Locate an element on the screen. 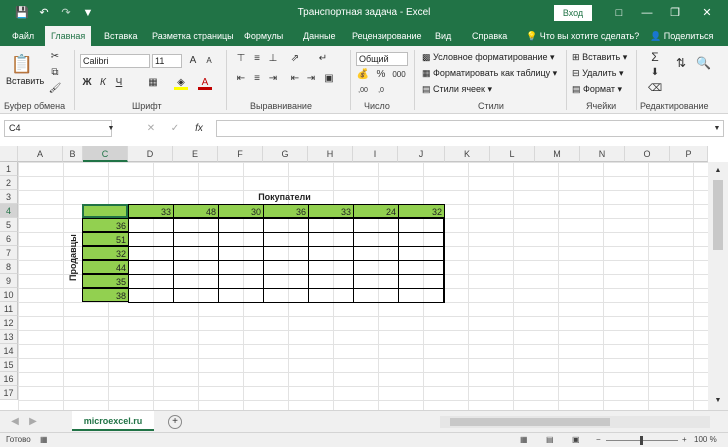  format-as-table-button: ▦ Форматировать как таблицу ▾ is located at coordinates (489, 73).